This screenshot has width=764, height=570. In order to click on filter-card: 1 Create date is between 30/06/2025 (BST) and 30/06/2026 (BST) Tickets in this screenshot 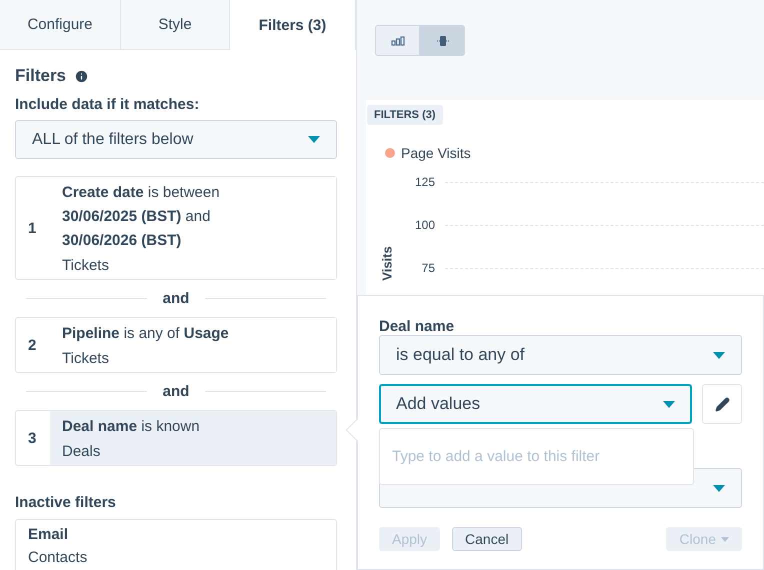, I will do `click(176, 228)`.